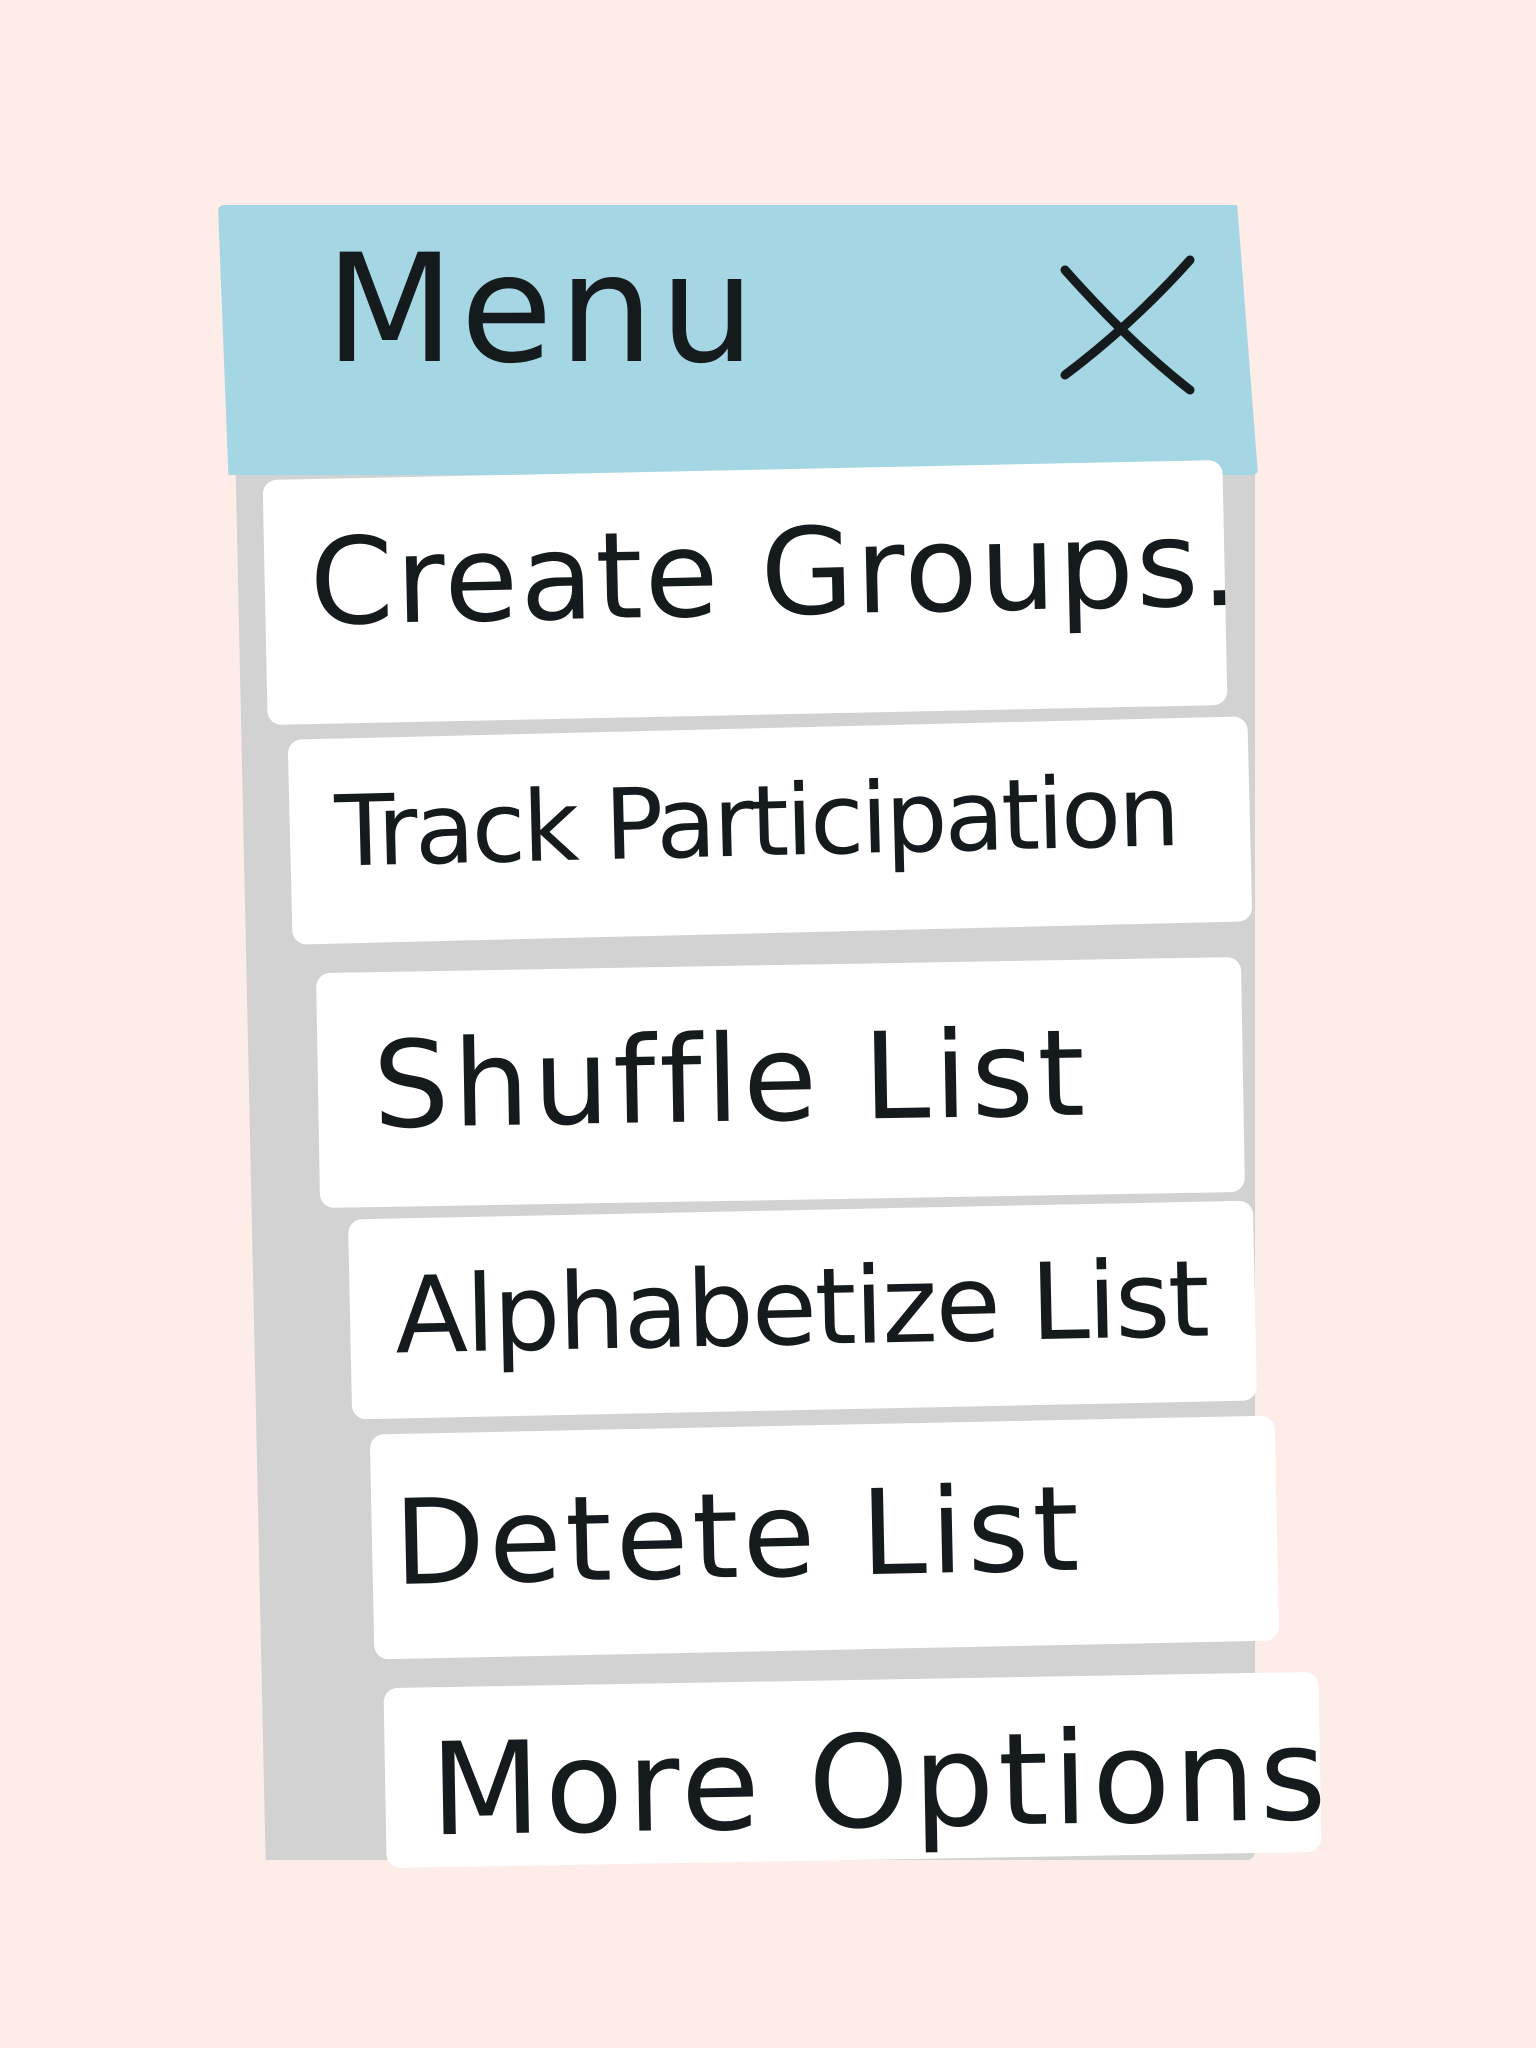 The height and width of the screenshot is (2048, 1536). I want to click on menu-item-alphabetize-list: Alphabetize List, so click(802, 1310).